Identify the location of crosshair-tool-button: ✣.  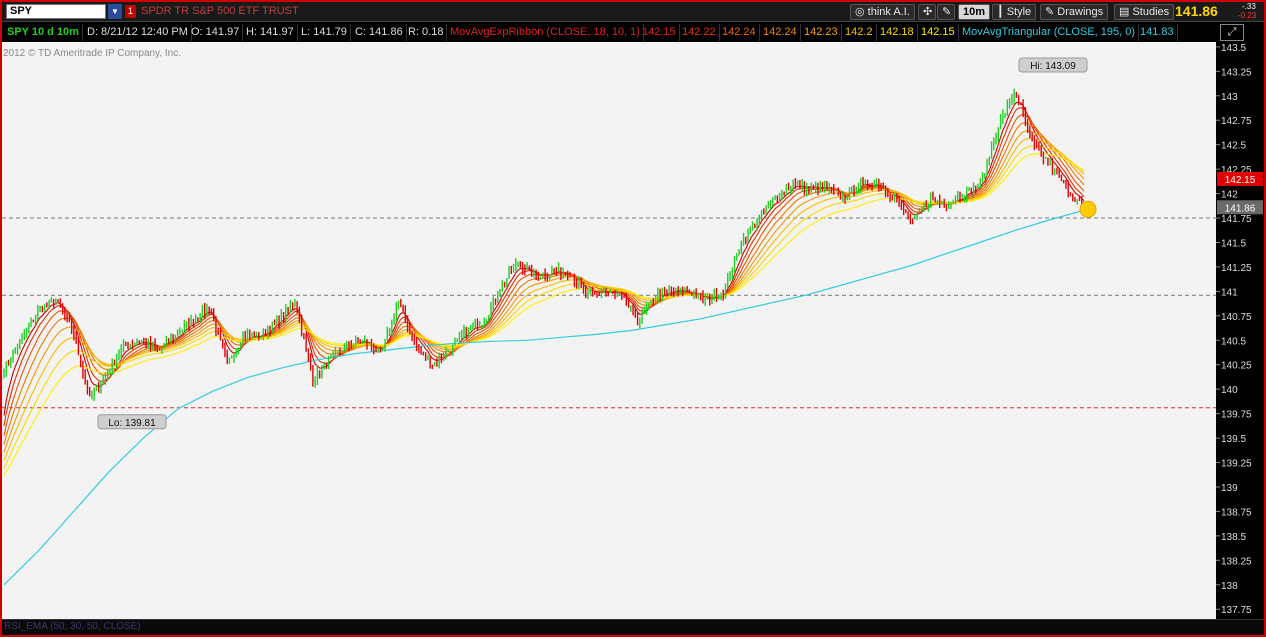
(927, 12).